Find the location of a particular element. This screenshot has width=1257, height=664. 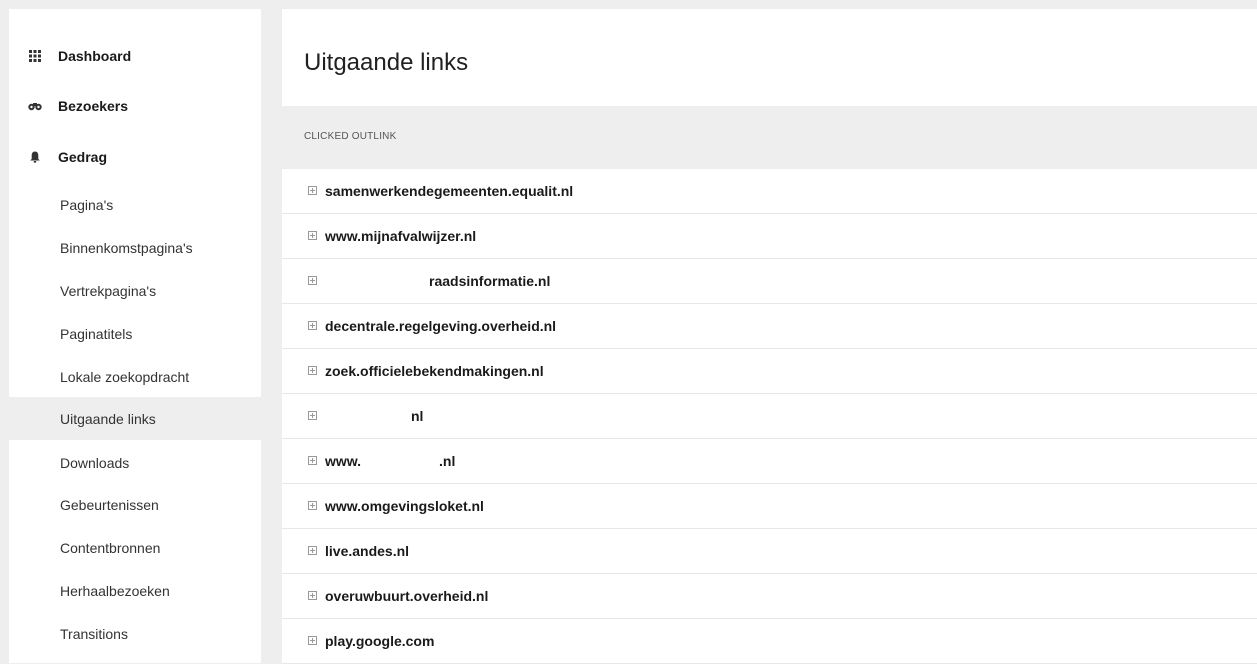

grid-icon is located at coordinates (35, 56).